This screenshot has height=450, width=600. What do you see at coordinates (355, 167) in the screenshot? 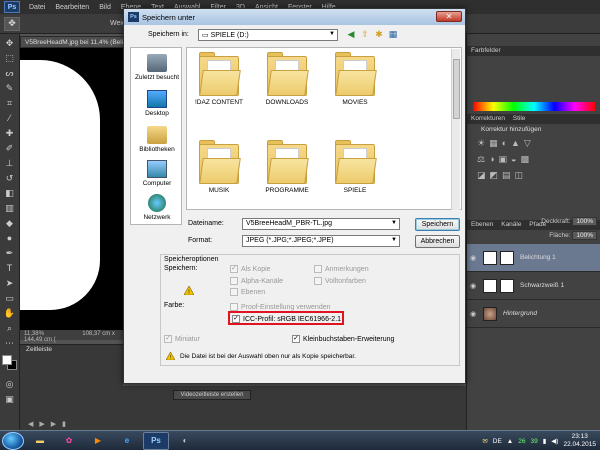
I see `folder-item: SPIELE` at bounding box center [355, 167].